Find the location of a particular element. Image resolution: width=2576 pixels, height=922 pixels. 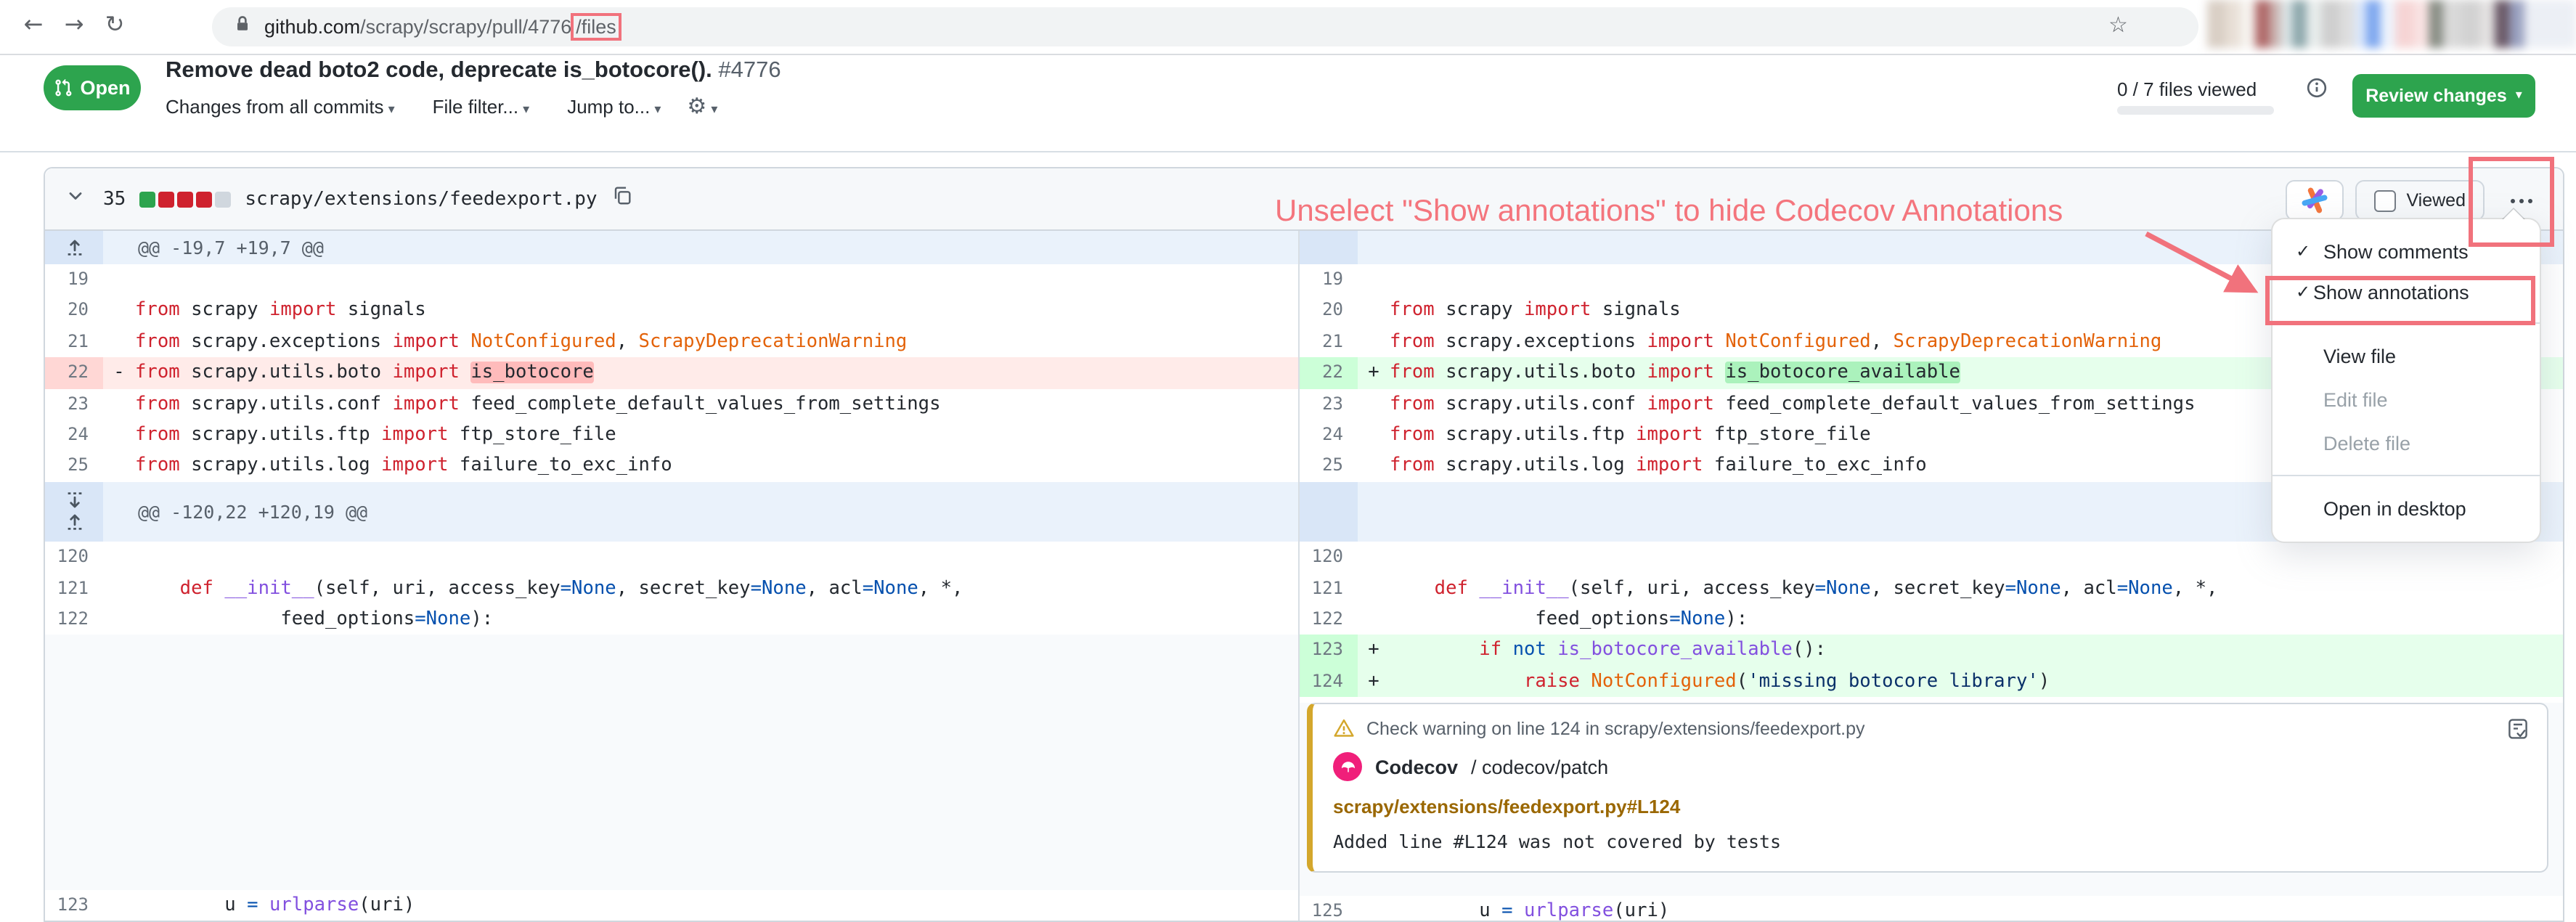

hunk-header-text is located at coordinates (1375, 247).